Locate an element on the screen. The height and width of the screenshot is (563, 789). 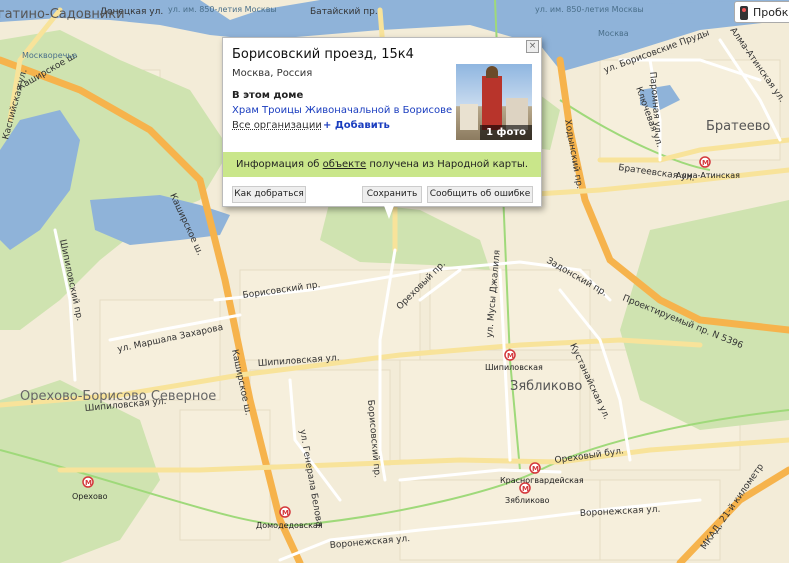
metro-label: Шипиловская is located at coordinates (514, 367).